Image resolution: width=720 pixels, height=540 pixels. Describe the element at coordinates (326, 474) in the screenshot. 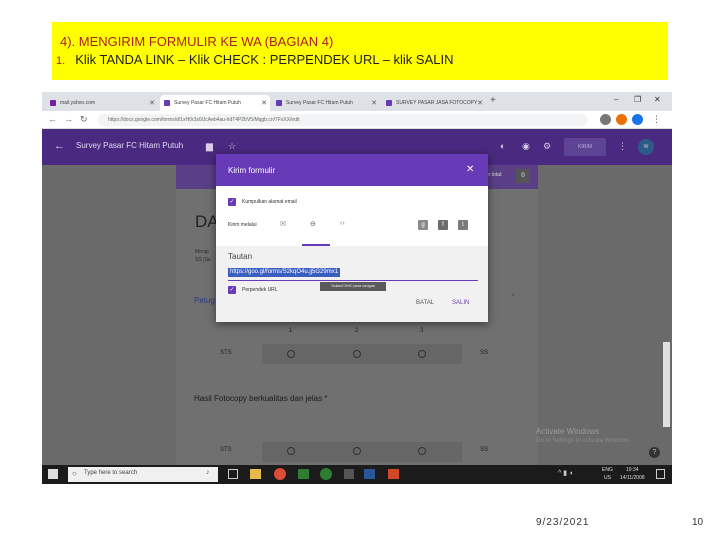

I see `media-icon` at that location.